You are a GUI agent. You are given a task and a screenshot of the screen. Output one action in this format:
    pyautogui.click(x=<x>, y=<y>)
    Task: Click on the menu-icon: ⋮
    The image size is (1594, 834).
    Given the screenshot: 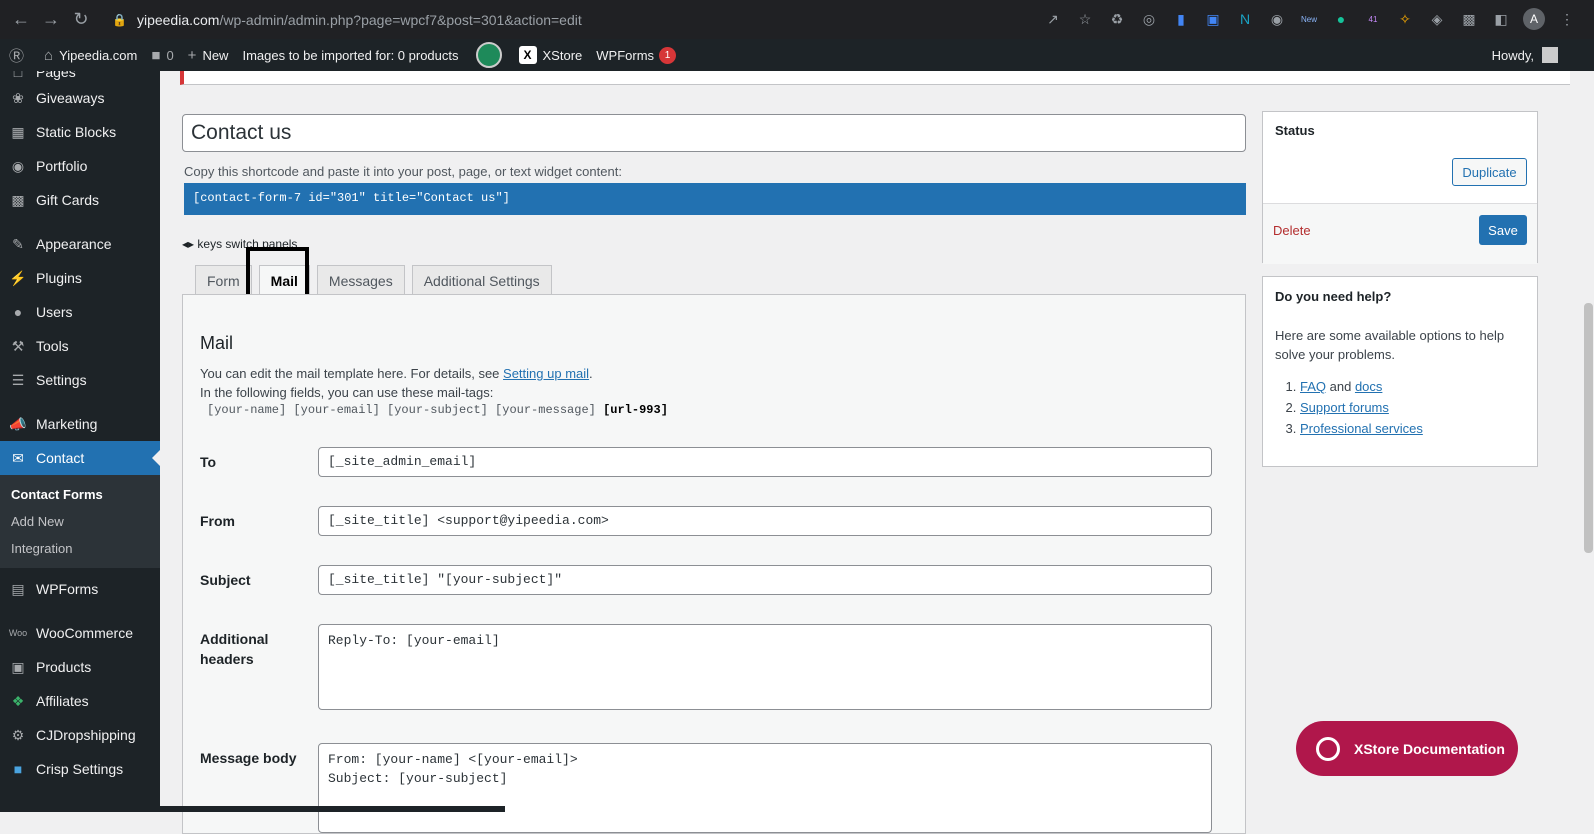 What is the action you would take?
    pyautogui.click(x=1567, y=19)
    